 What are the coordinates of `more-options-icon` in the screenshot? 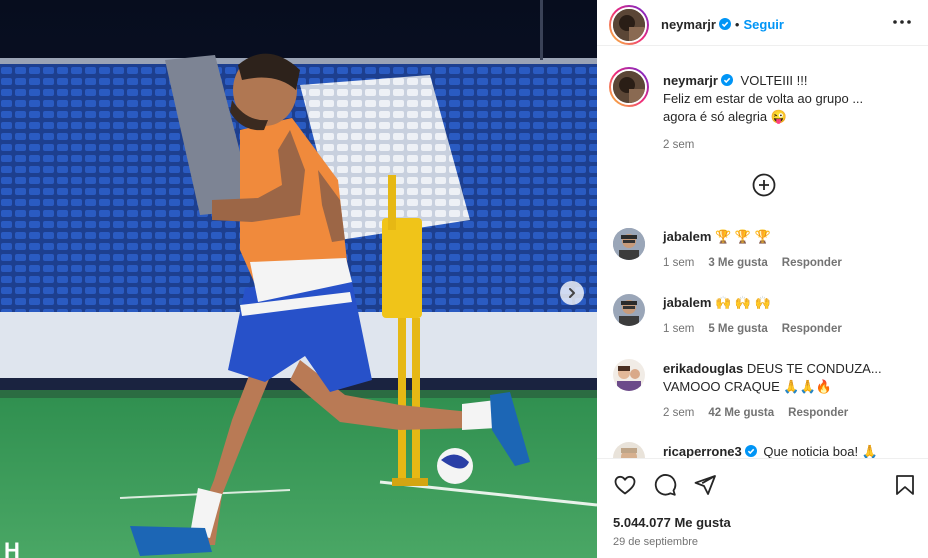 It's located at (902, 22).